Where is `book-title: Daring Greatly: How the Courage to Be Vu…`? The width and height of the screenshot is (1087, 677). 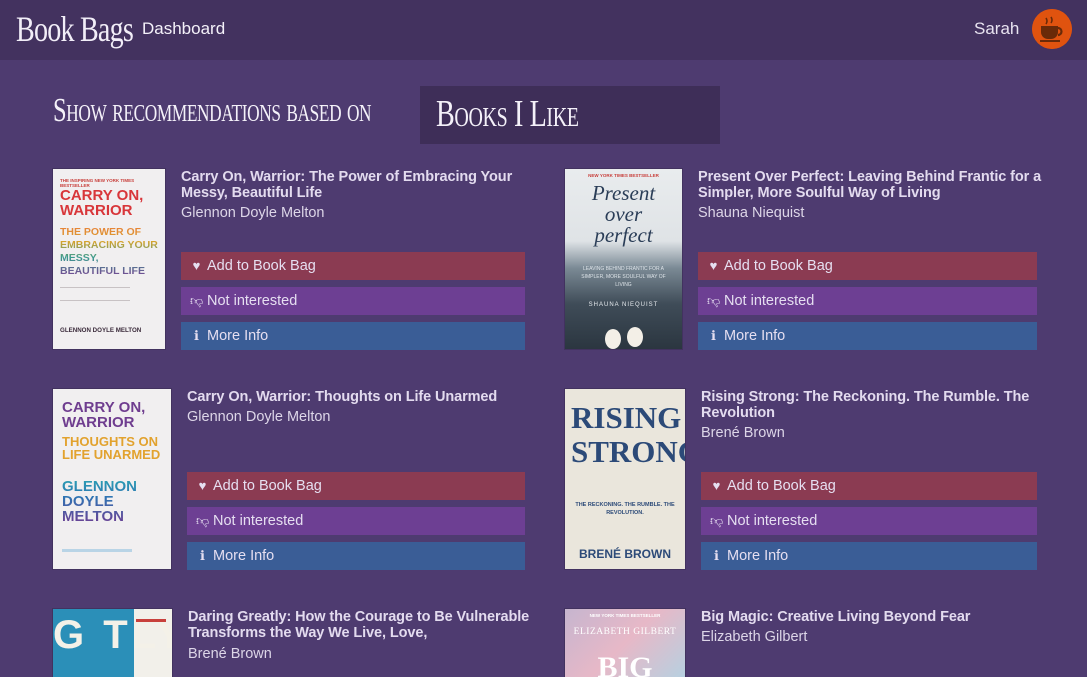 book-title: Daring Greatly: How the Courage to Be Vu… is located at coordinates (360, 625).